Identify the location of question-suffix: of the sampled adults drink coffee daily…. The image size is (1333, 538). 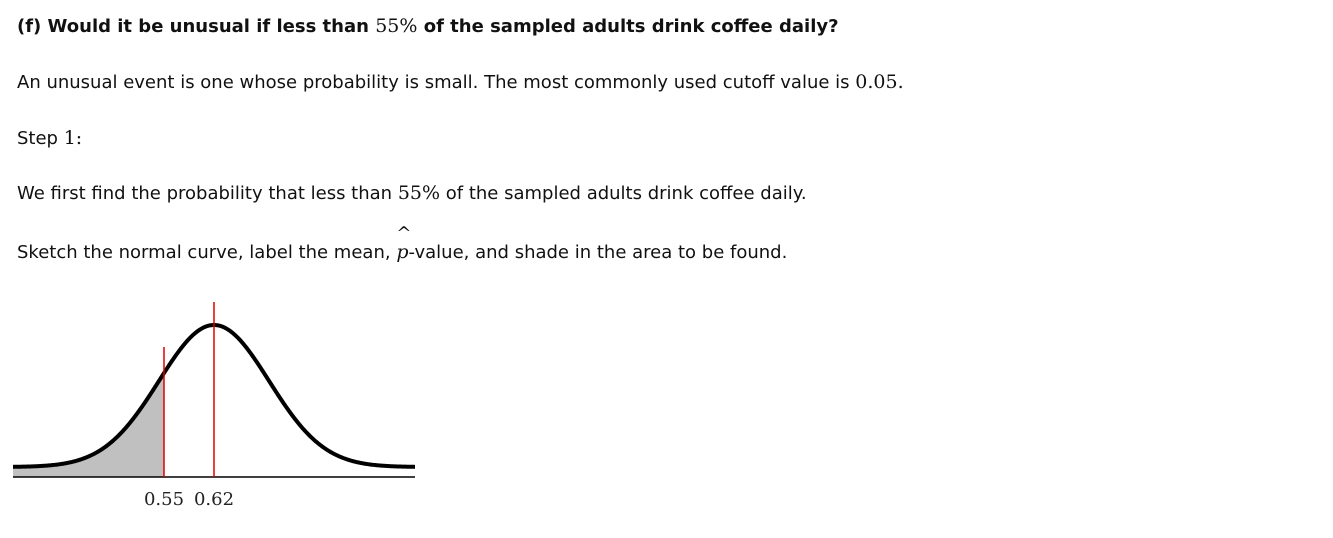
(628, 26).